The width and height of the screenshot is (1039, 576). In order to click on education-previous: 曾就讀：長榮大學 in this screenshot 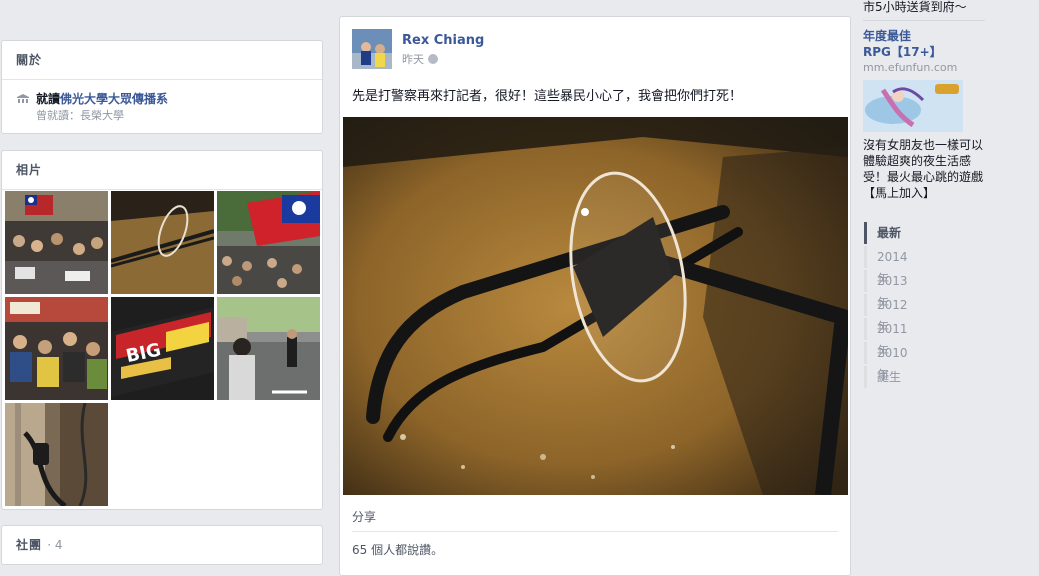, I will do `click(80, 115)`.